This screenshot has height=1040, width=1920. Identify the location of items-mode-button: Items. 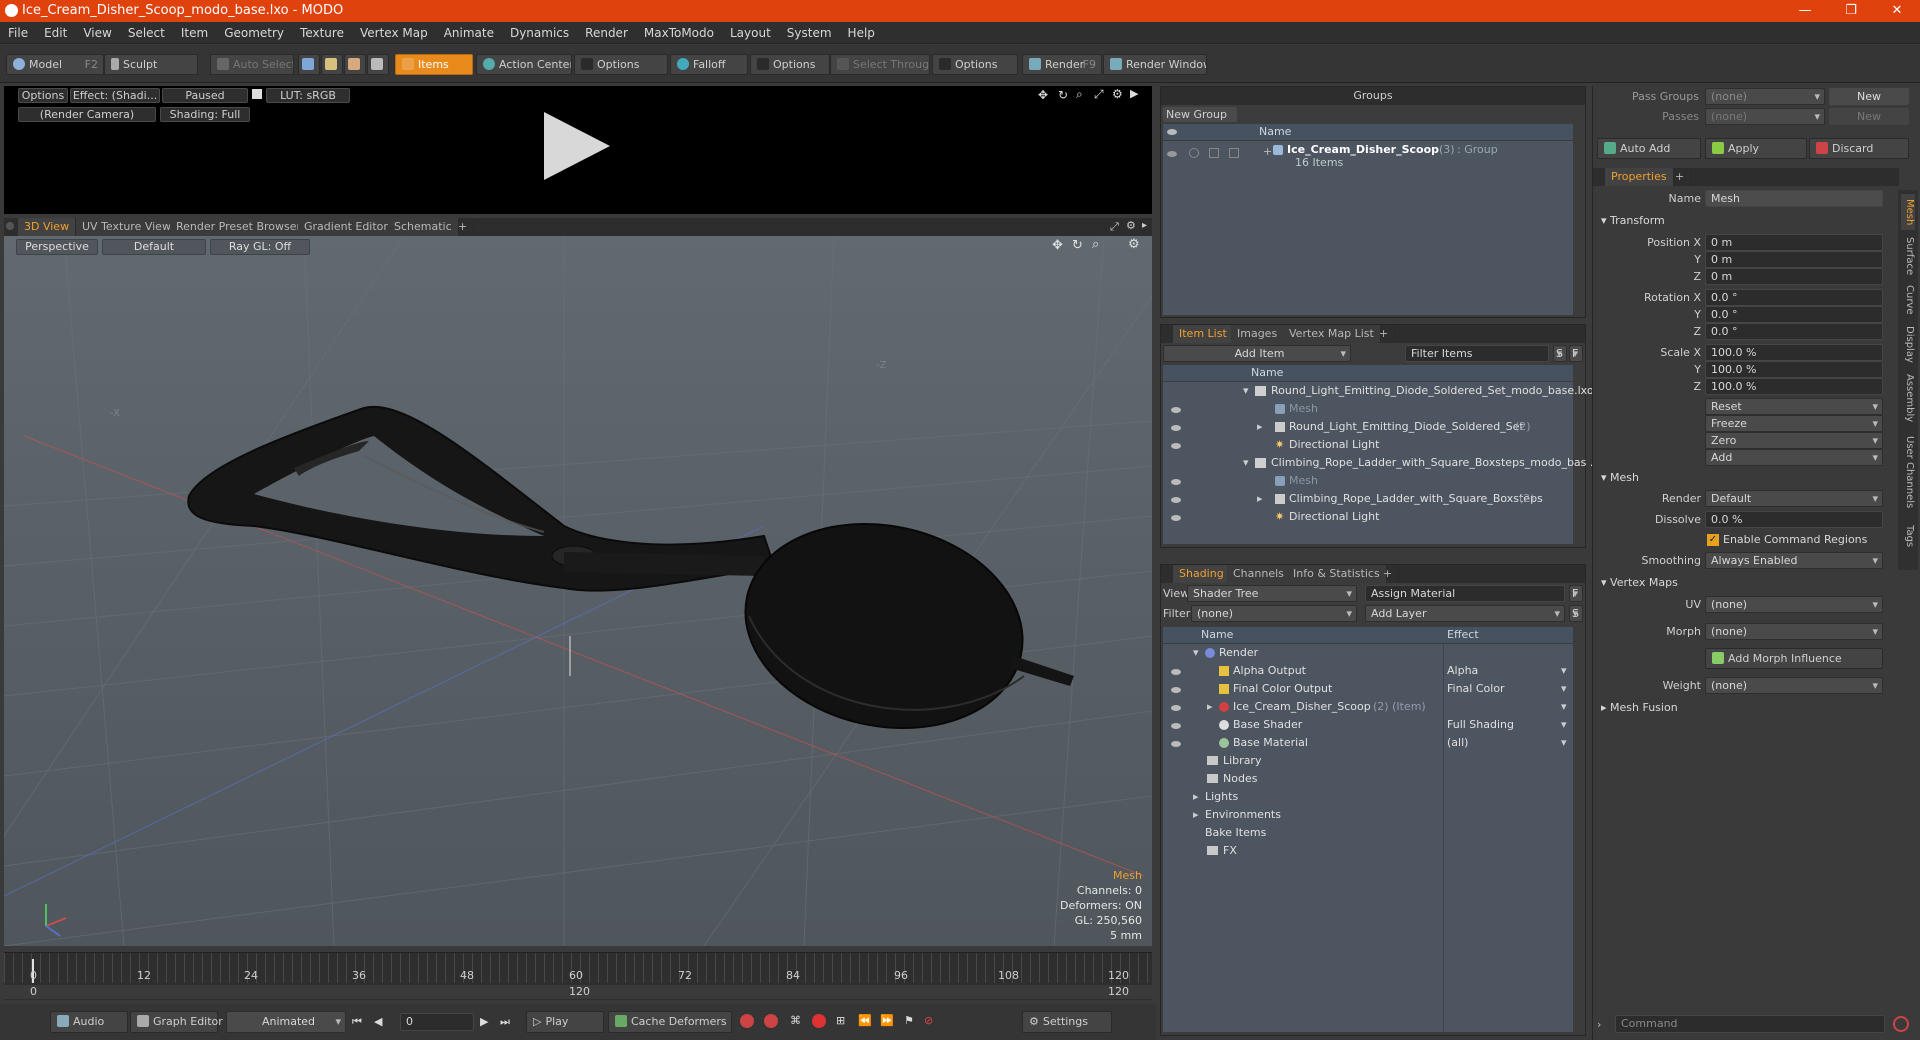
(434, 64).